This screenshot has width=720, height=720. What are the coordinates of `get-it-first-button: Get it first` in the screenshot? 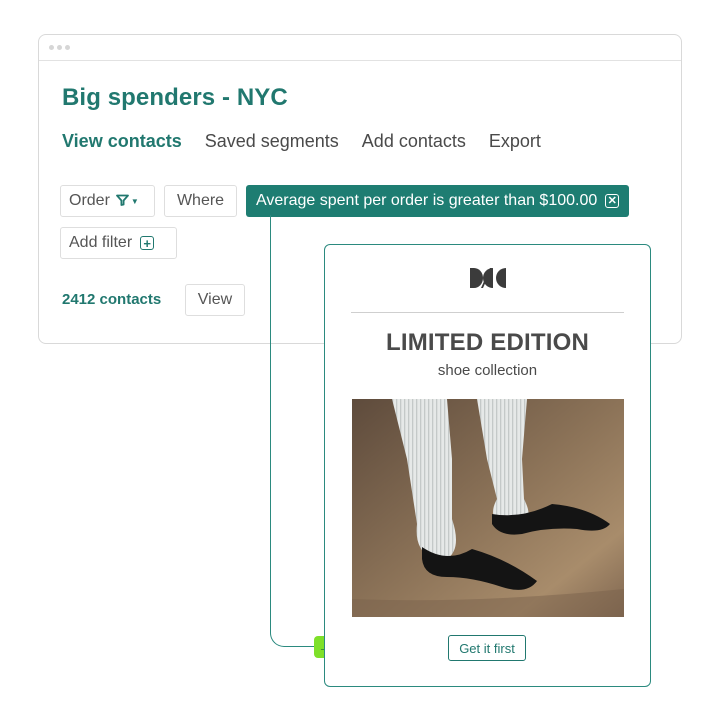 It's located at (487, 648).